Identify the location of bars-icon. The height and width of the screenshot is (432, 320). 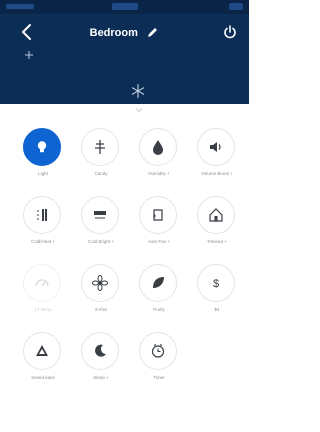
(42, 215).